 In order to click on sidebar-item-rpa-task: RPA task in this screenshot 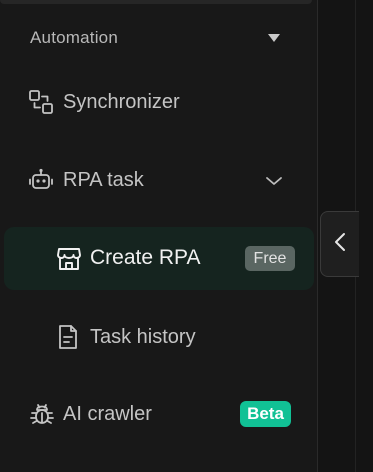, I will do `click(156, 180)`.